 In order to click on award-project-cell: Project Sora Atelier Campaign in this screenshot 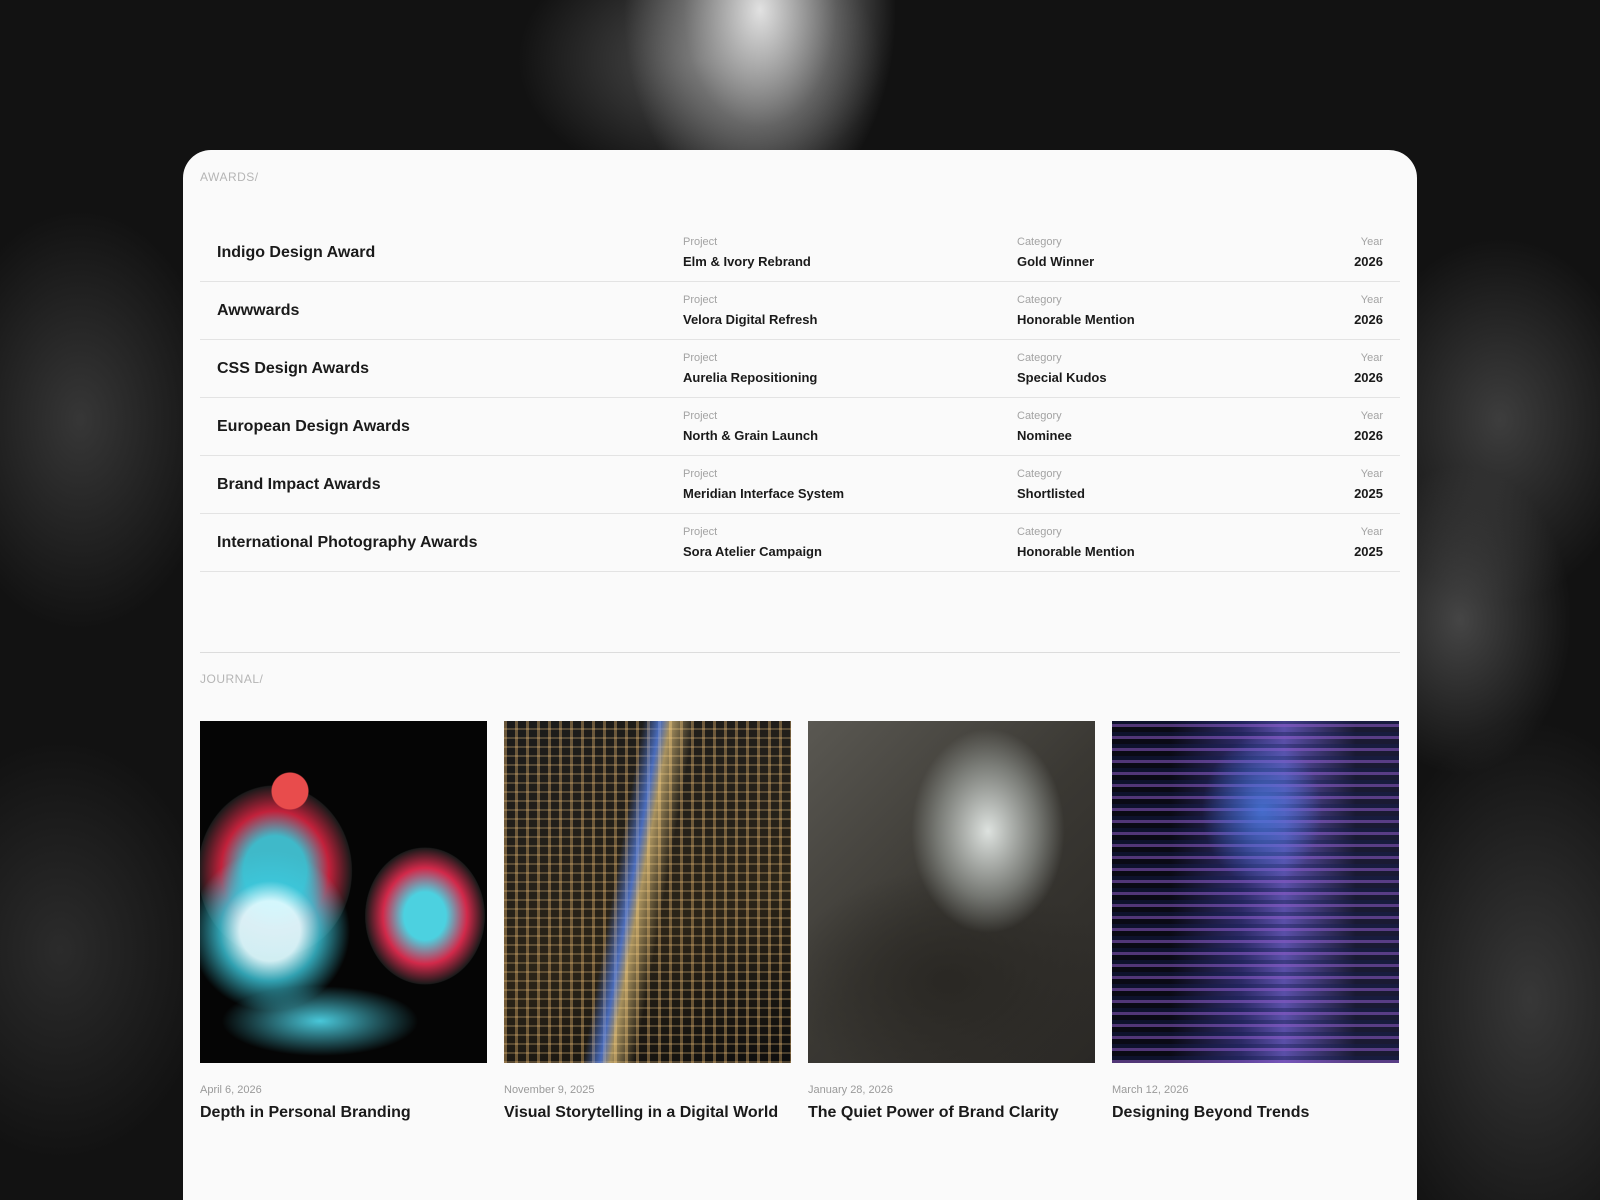, I will do `click(850, 542)`.